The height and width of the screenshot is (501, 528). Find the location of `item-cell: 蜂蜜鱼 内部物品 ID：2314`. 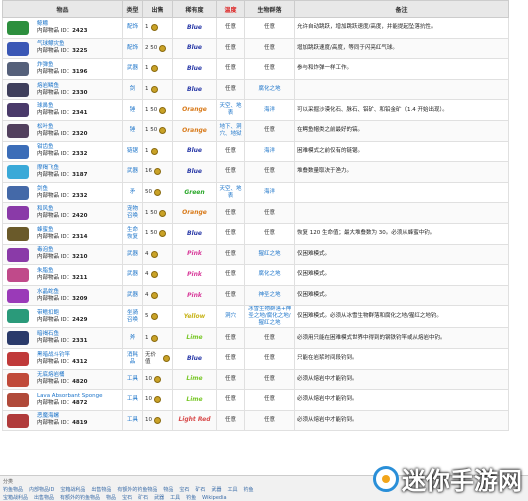

item-cell: 蜂蜜鱼 内部物品 ID：2314 is located at coordinates (62, 233).